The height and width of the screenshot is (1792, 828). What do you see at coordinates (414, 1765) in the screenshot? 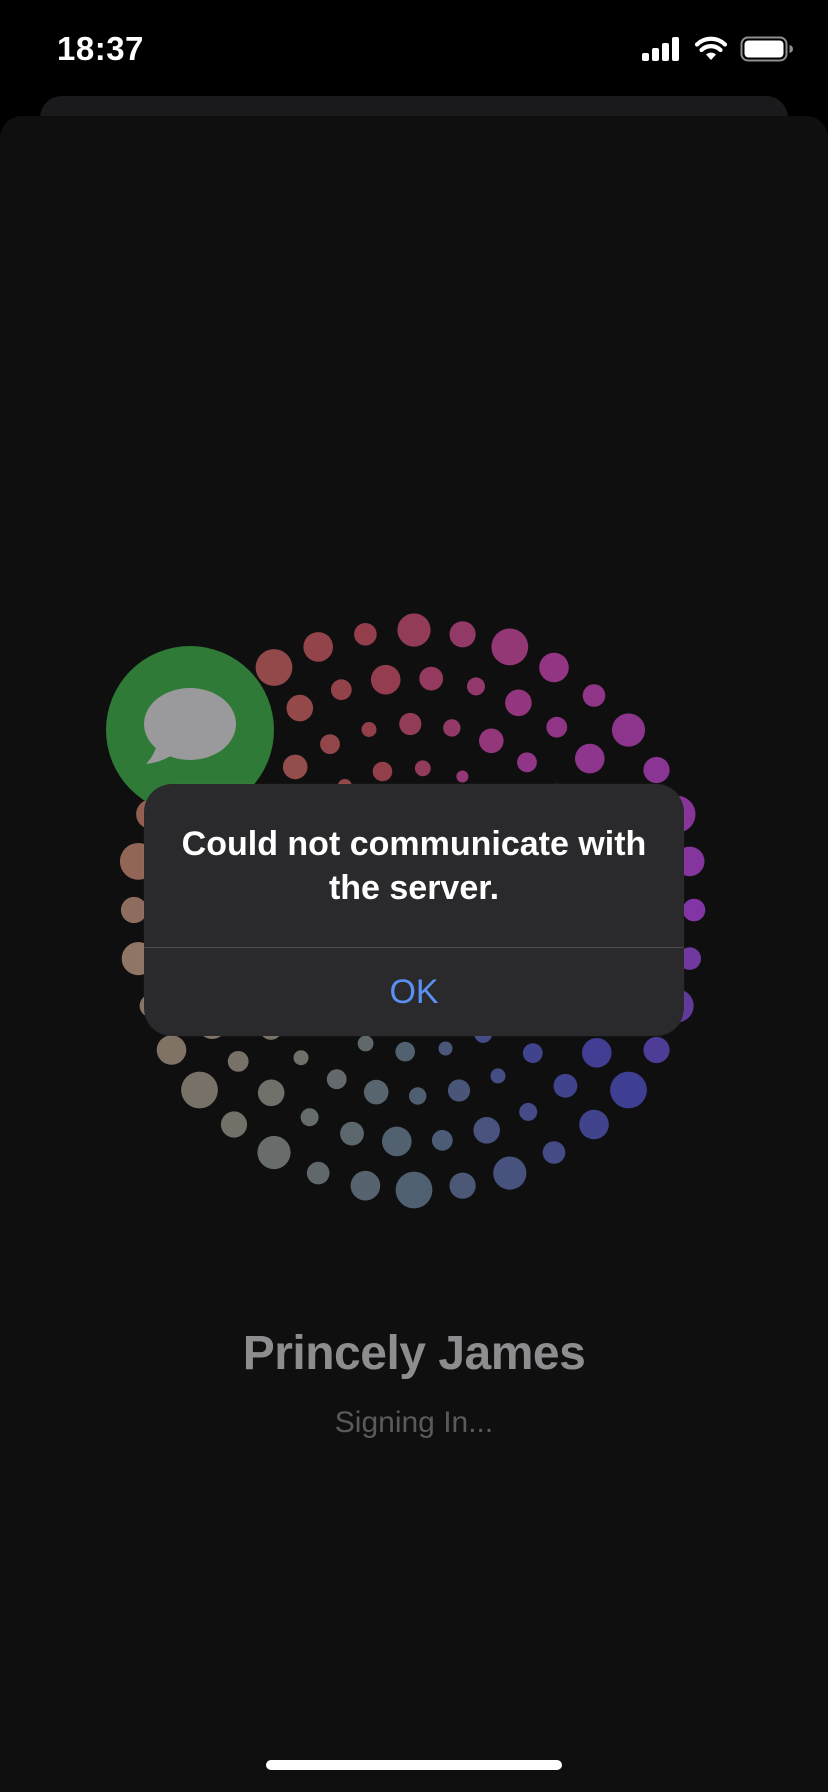
I see `home-indicator` at bounding box center [414, 1765].